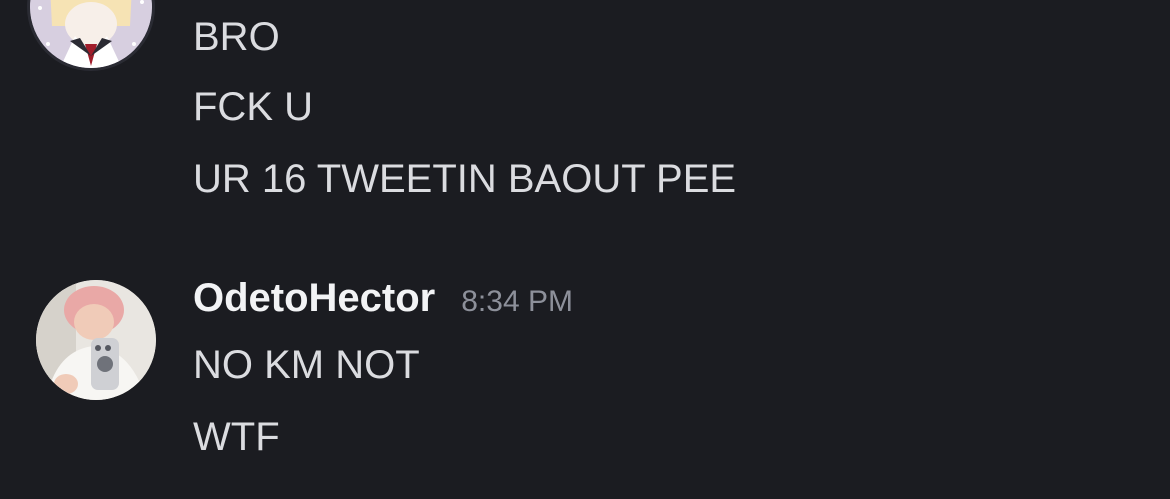  I want to click on user-avatar-image, so click(96, 340).